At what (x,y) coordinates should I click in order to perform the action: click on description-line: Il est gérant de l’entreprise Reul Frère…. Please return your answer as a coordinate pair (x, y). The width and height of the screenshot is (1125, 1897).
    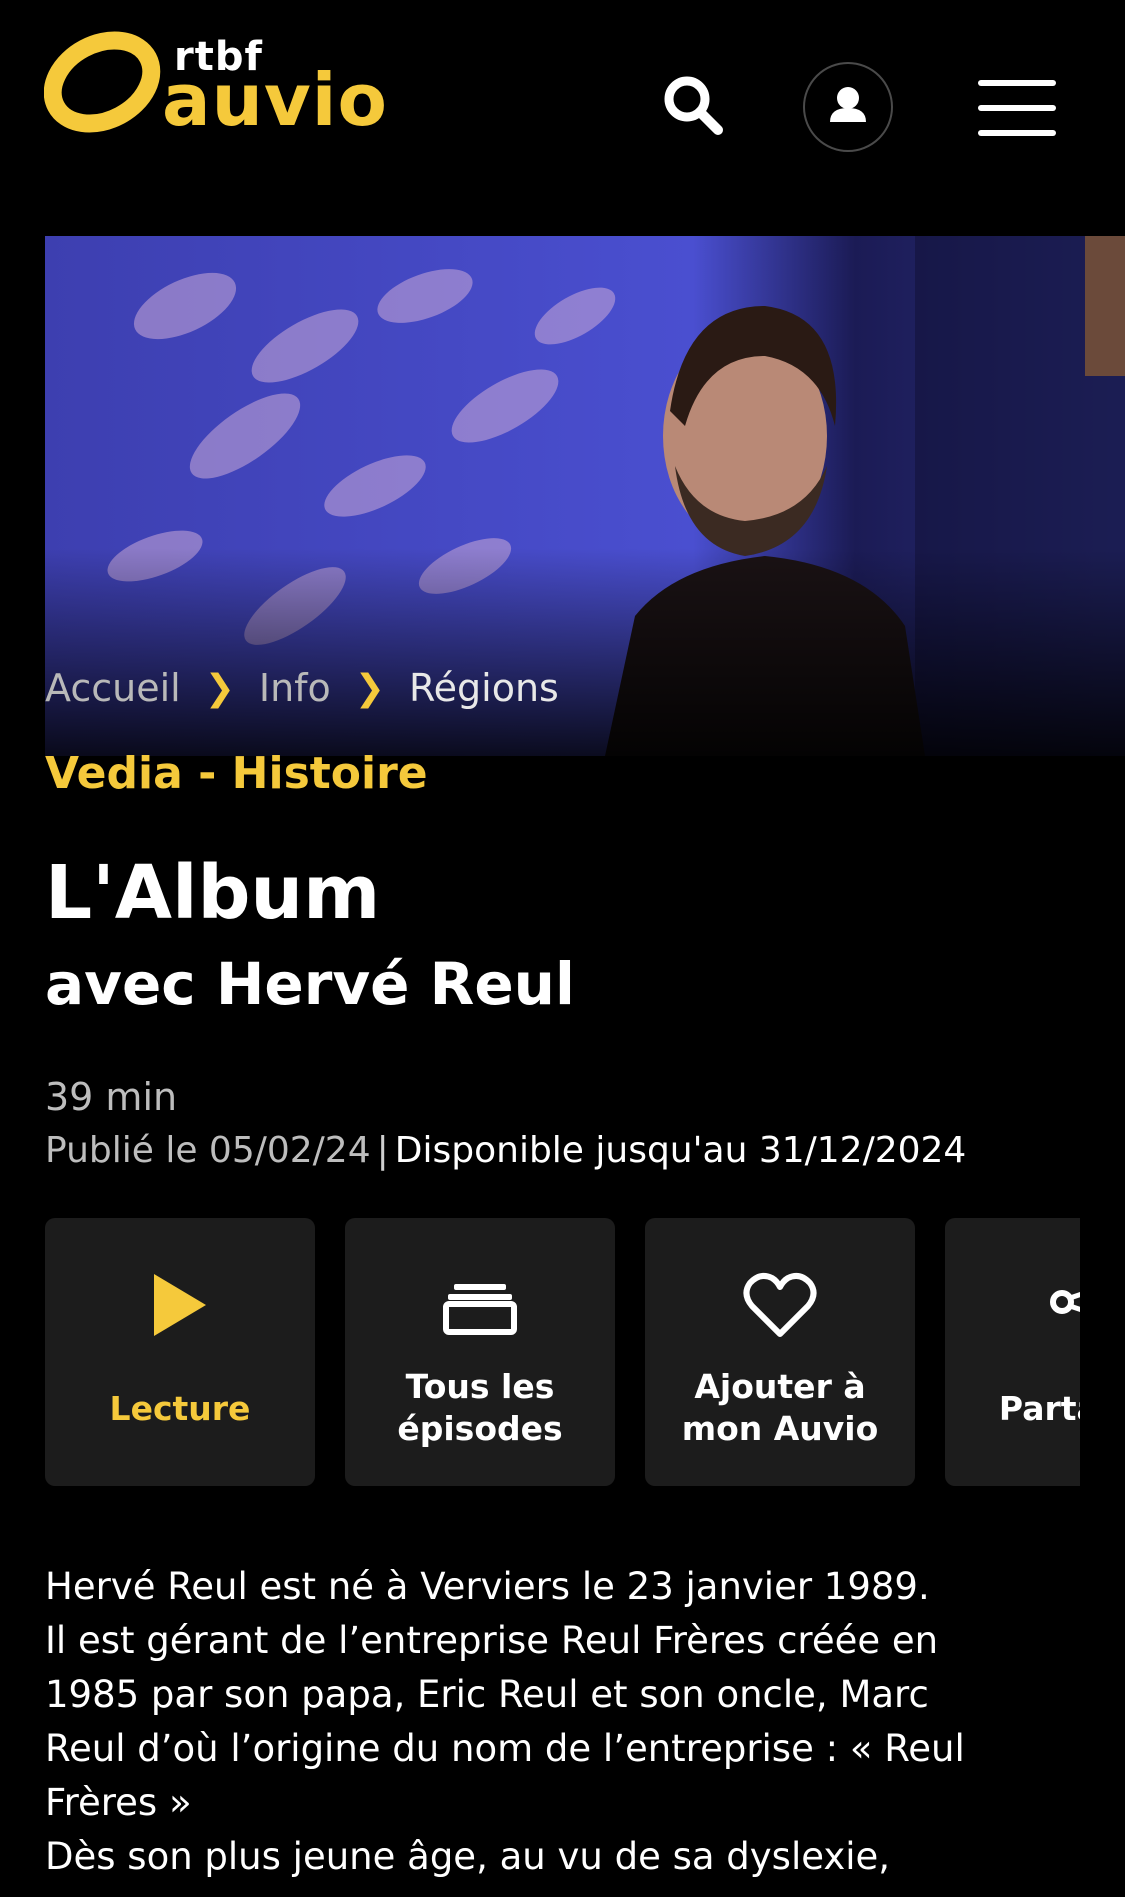
    Looking at the image, I should click on (492, 1640).